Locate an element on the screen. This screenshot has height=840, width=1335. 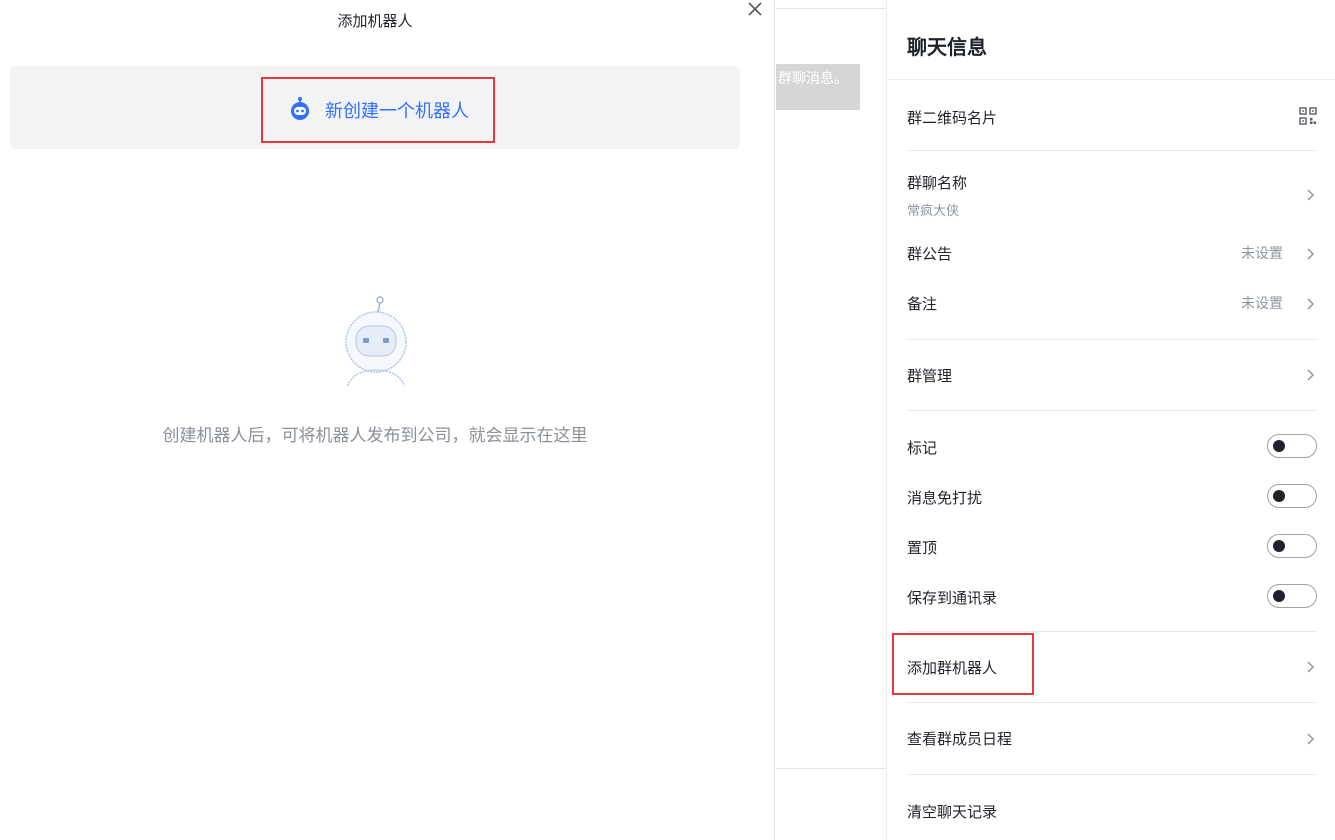
dialog-title: 添加机器人 is located at coordinates (375, 21).